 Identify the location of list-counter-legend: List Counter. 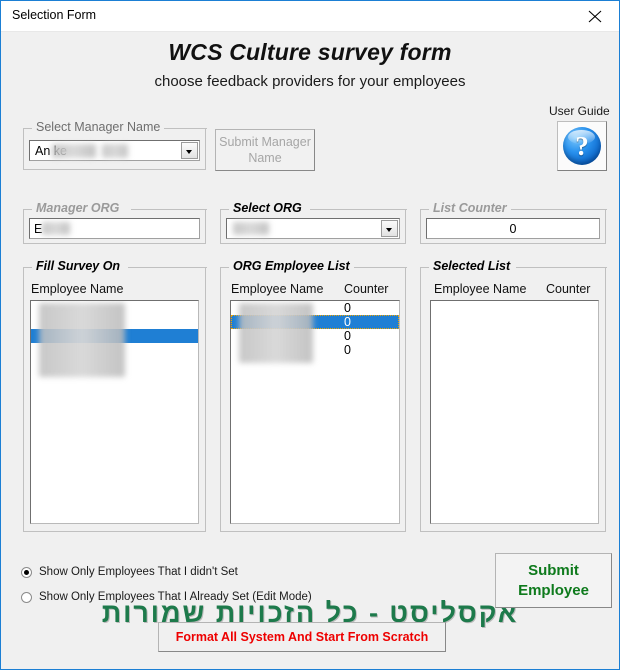
(470, 208).